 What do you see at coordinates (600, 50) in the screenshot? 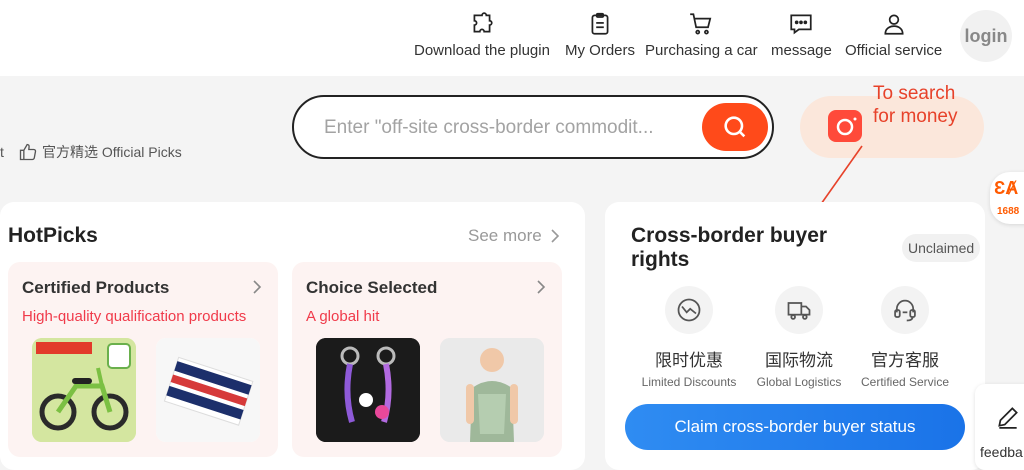
I see `nav-label: My Orders` at bounding box center [600, 50].